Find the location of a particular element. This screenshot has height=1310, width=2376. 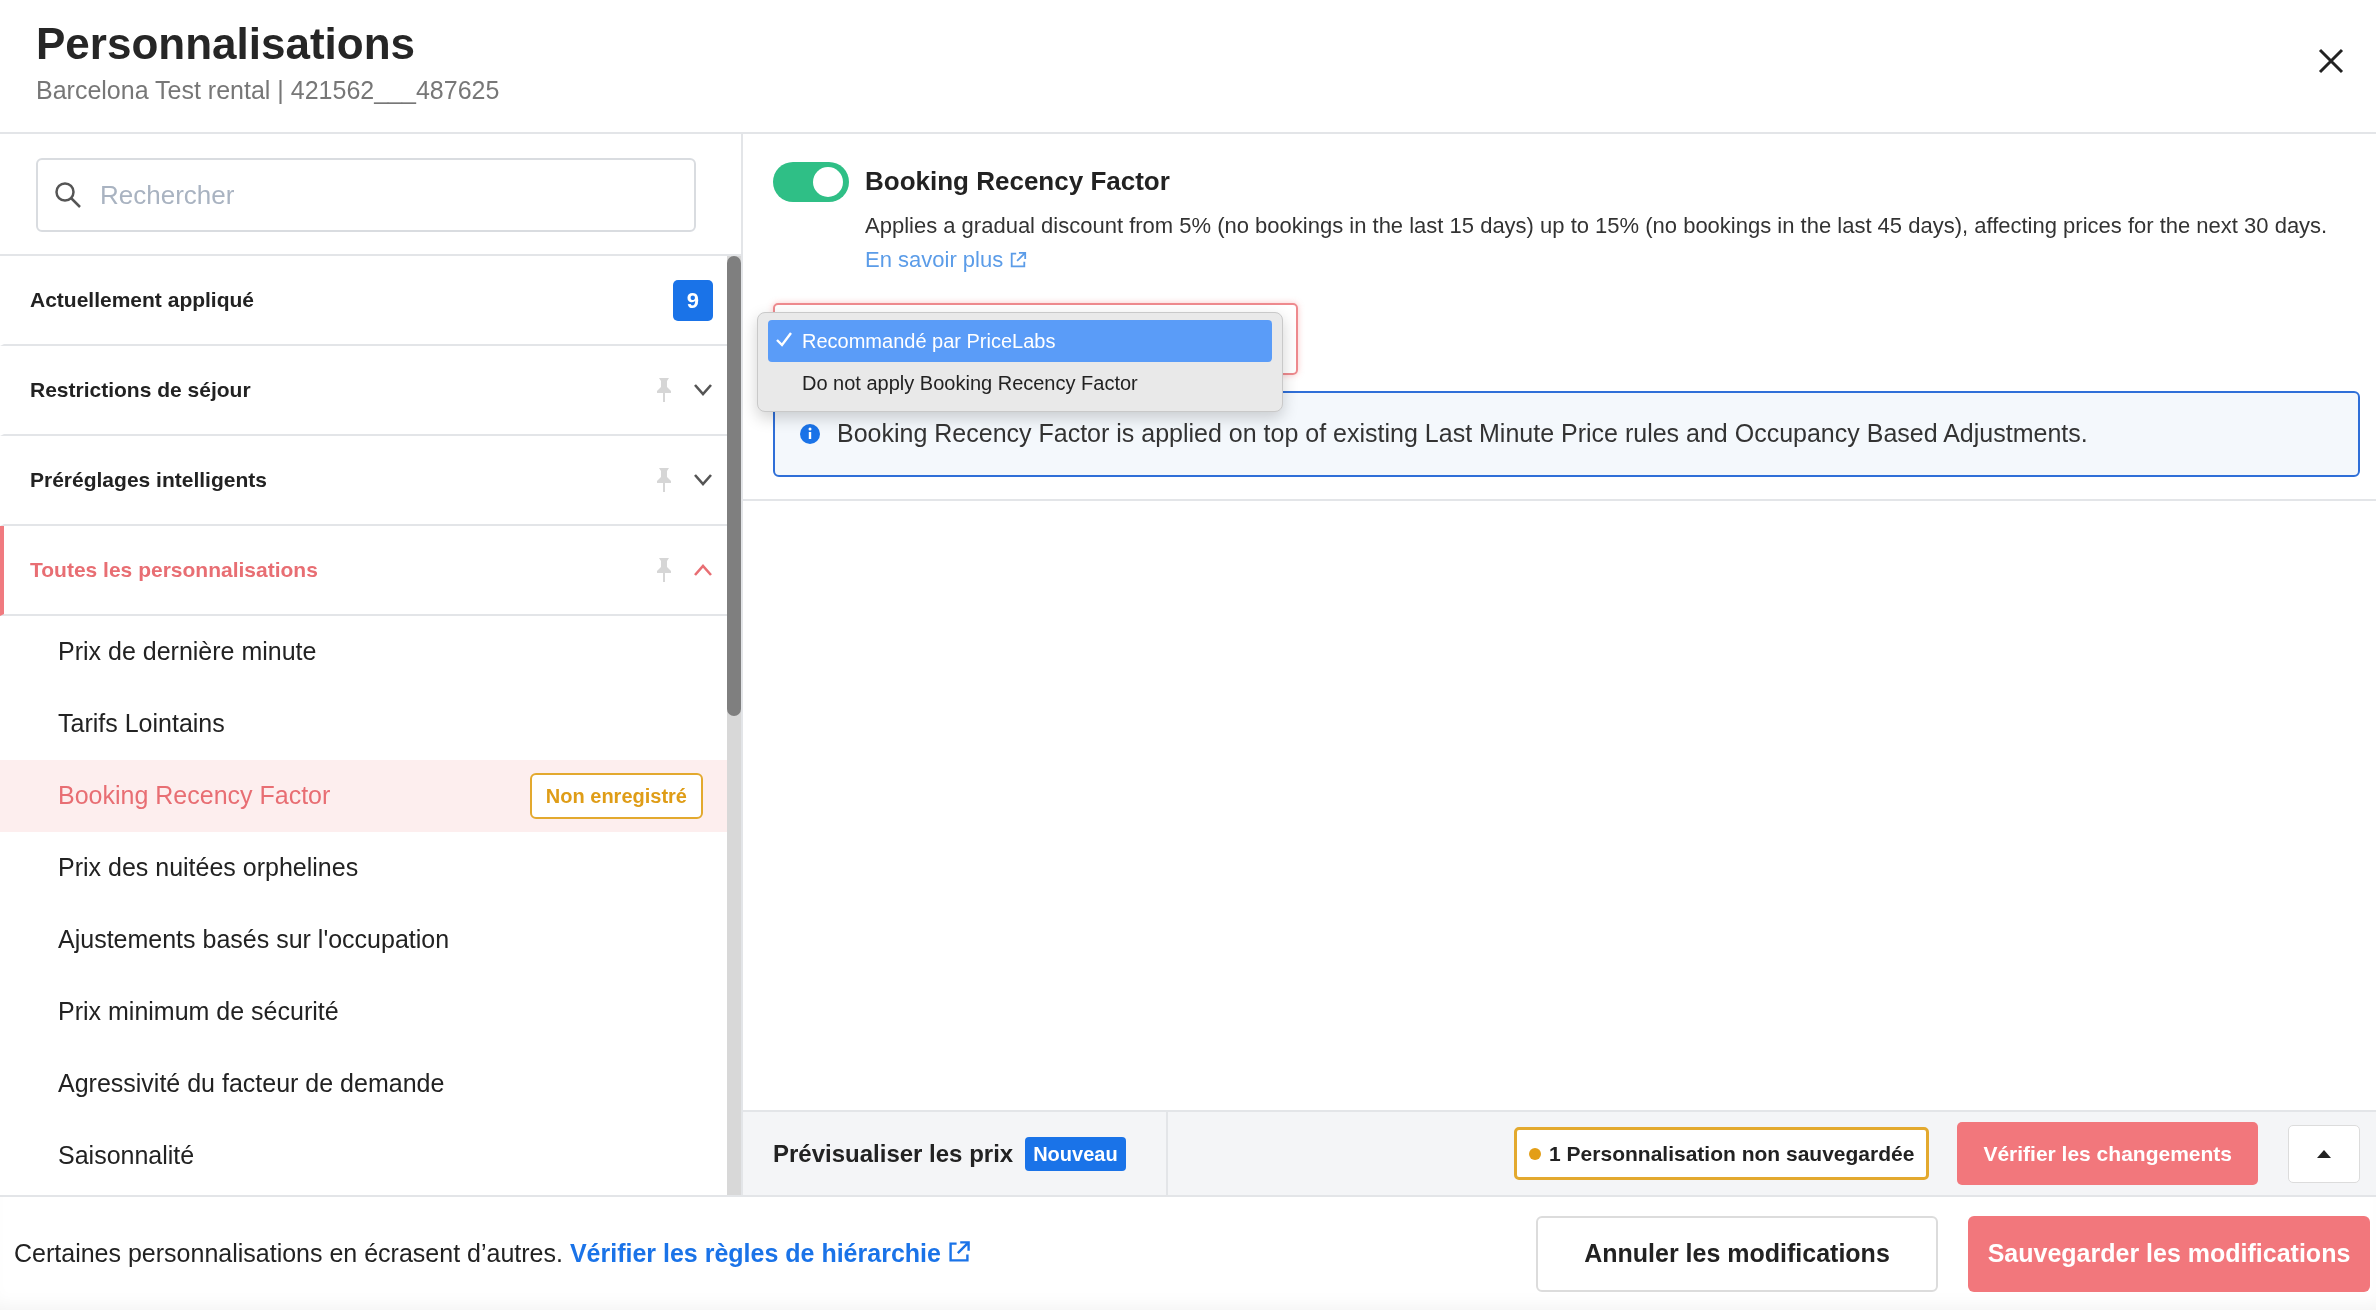

search-field: Rechercher is located at coordinates (366, 195).